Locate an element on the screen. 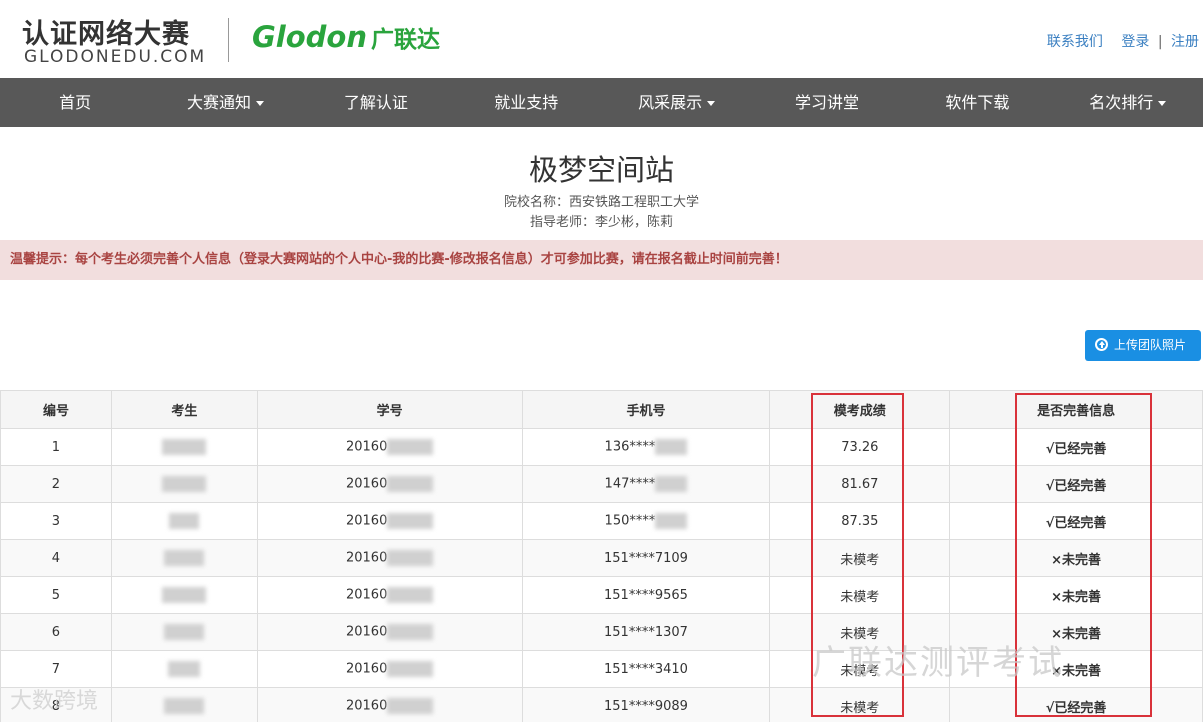 The image size is (1203, 722). nav-item-lectures: 学习讲堂 is located at coordinates (827, 102).